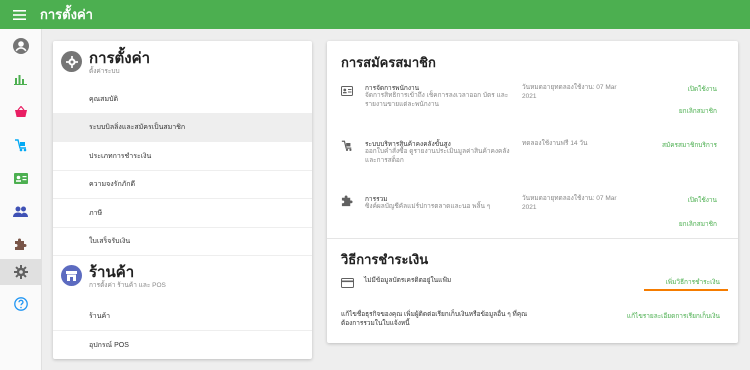 This screenshot has height=370, width=750. Describe the element at coordinates (120, 58) in the screenshot. I see `settings-section-title: การตั้งค่า` at that location.